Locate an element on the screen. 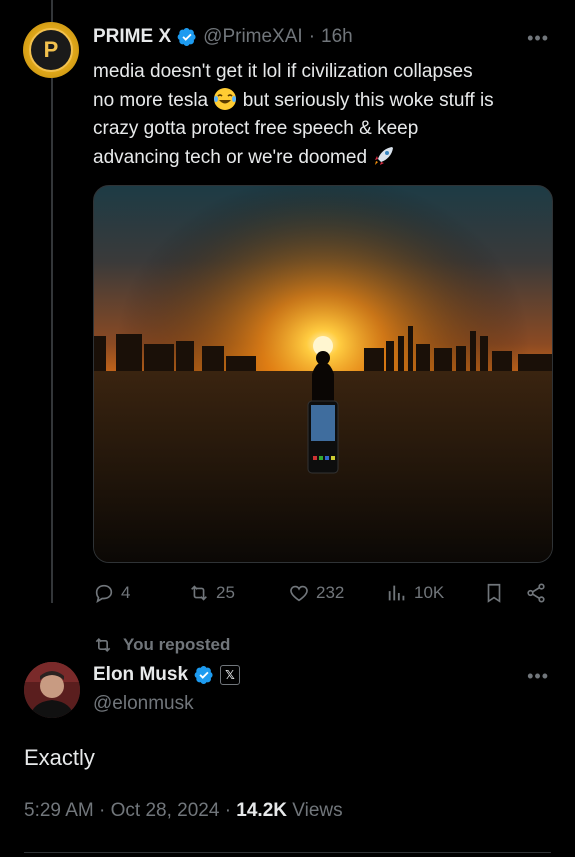 The image size is (575, 857). like-count: 232 is located at coordinates (330, 592).